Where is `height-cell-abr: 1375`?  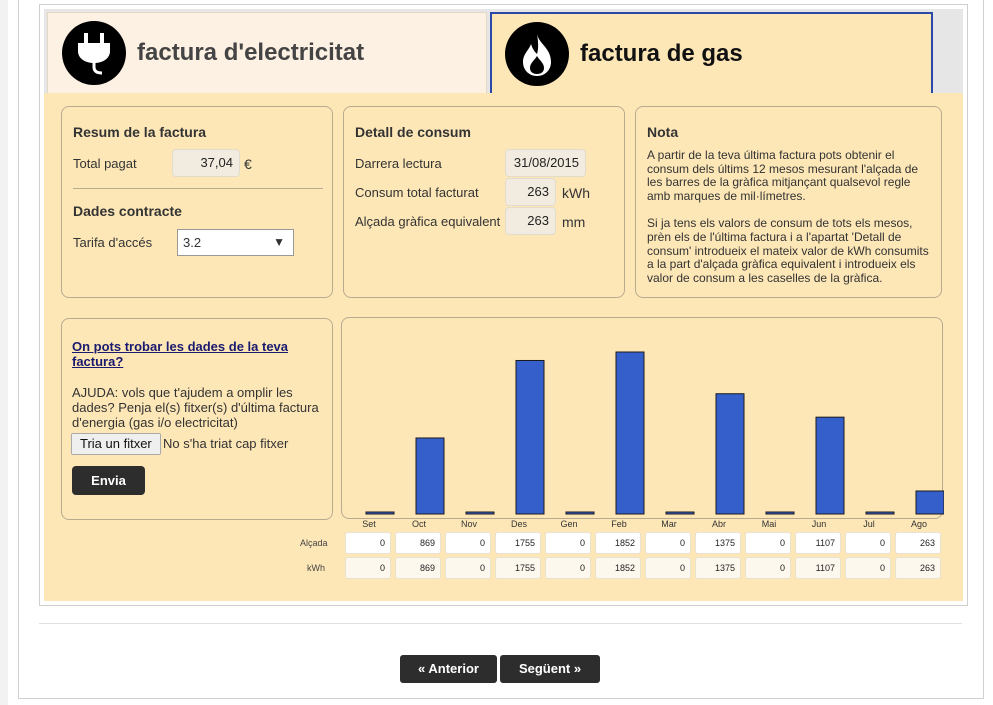
height-cell-abr: 1375 is located at coordinates (718, 543).